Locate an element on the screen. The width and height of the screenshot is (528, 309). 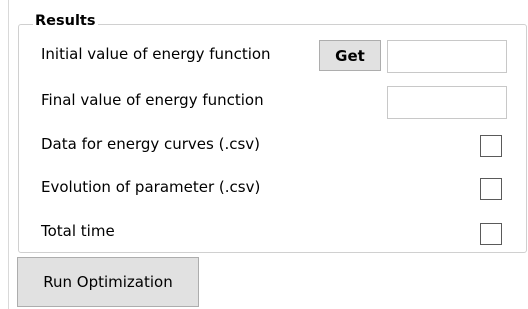
total-time-label: Total time is located at coordinates (78, 231).